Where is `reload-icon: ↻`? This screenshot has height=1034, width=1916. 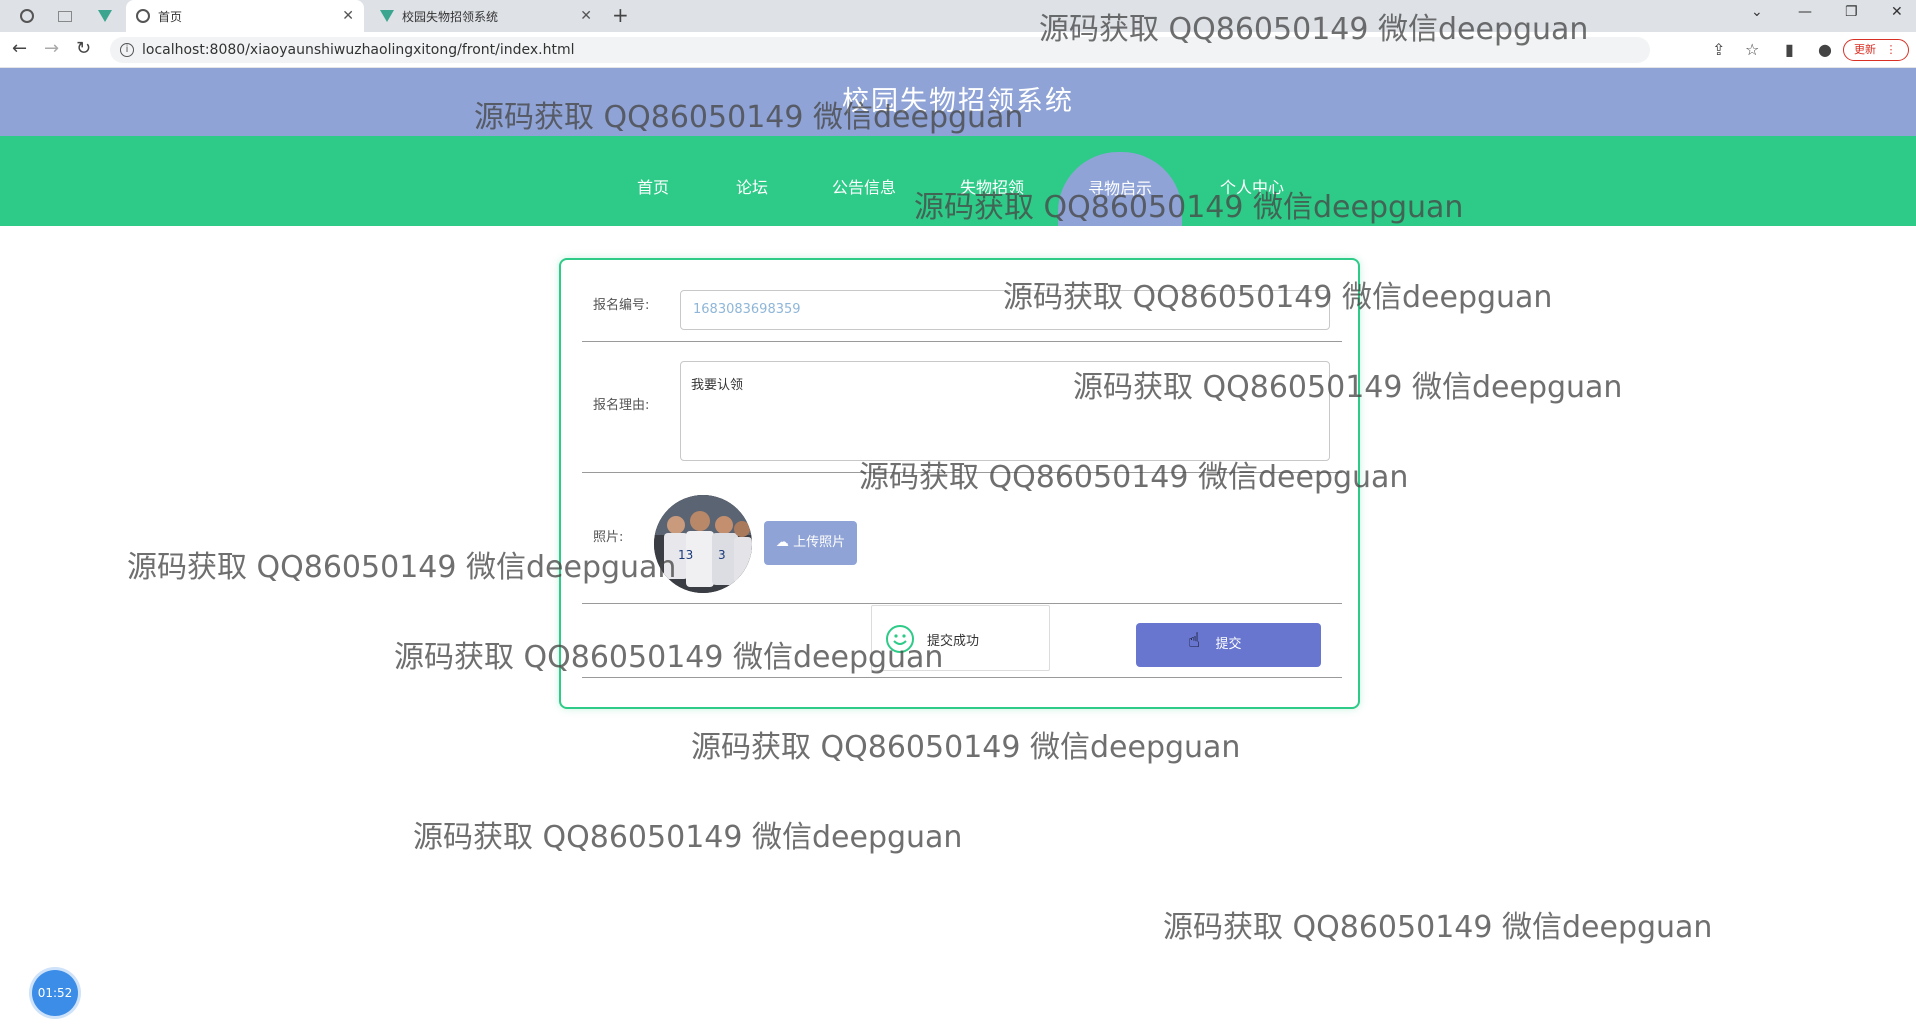
reload-icon: ↻ is located at coordinates (83, 48).